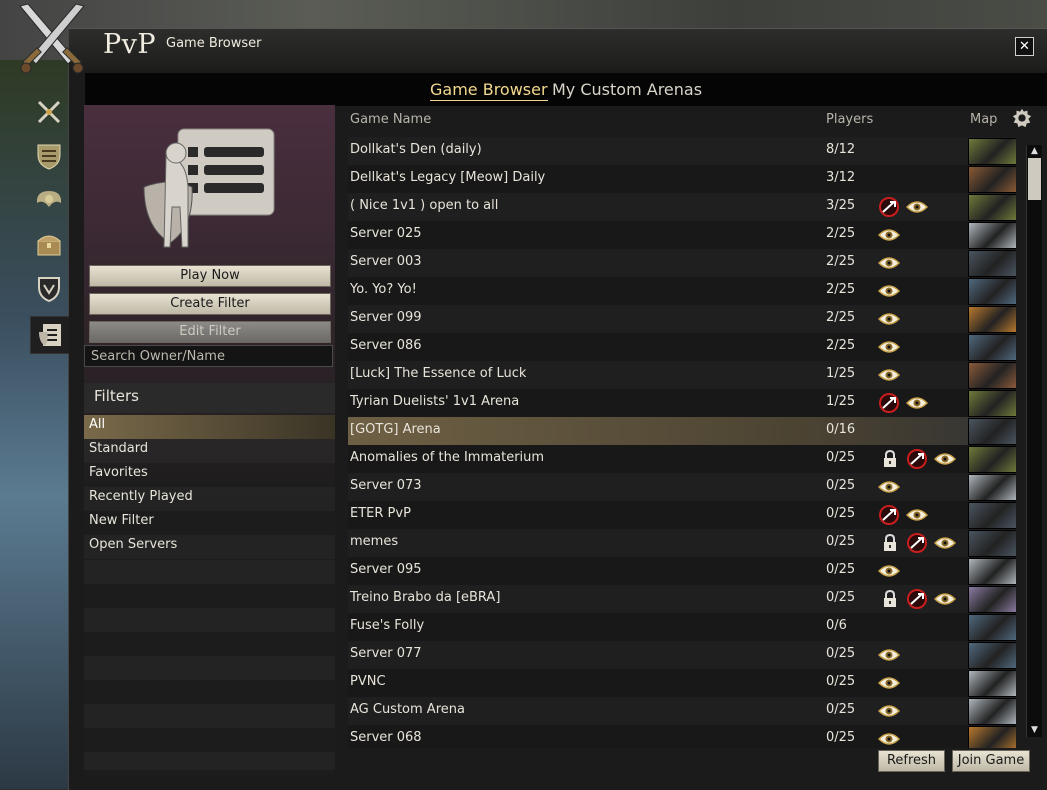  What do you see at coordinates (209, 523) in the screenshot?
I see `filter-item-new-filter: New Filter` at bounding box center [209, 523].